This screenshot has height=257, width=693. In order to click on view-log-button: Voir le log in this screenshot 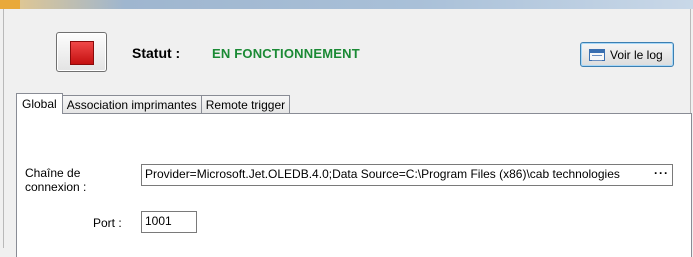, I will do `click(627, 54)`.